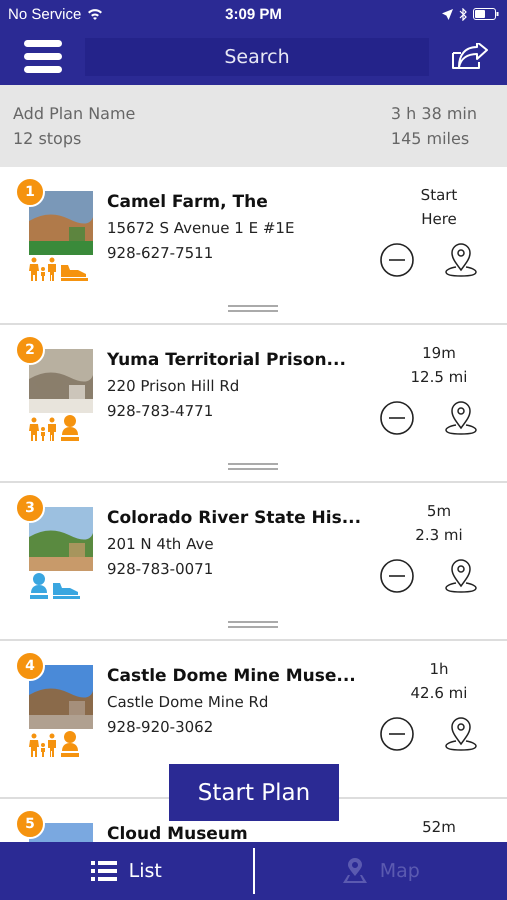 This screenshot has width=507, height=900. I want to click on stop-number-badge: 4, so click(30, 666).